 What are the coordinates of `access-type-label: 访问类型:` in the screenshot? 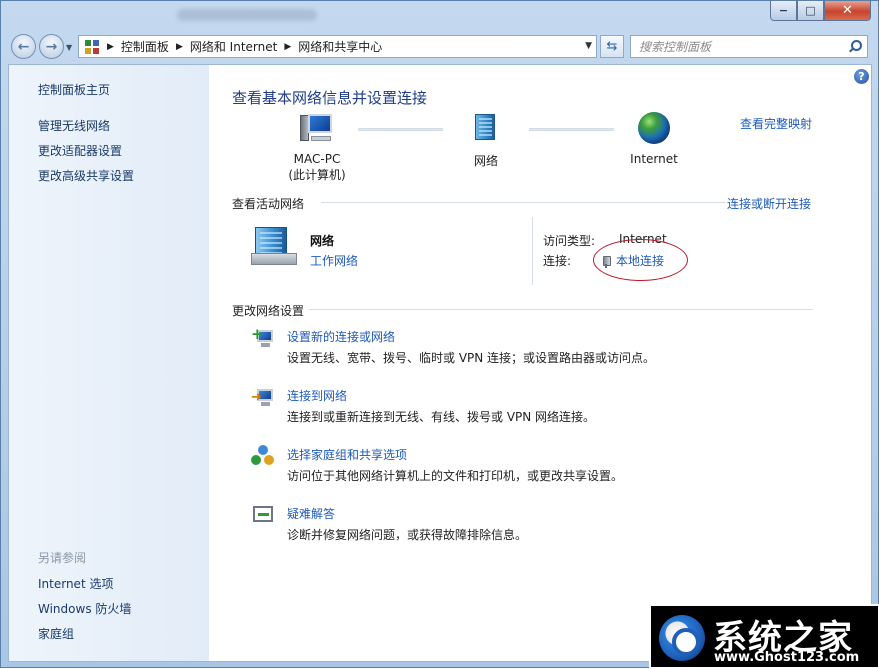 It's located at (569, 241).